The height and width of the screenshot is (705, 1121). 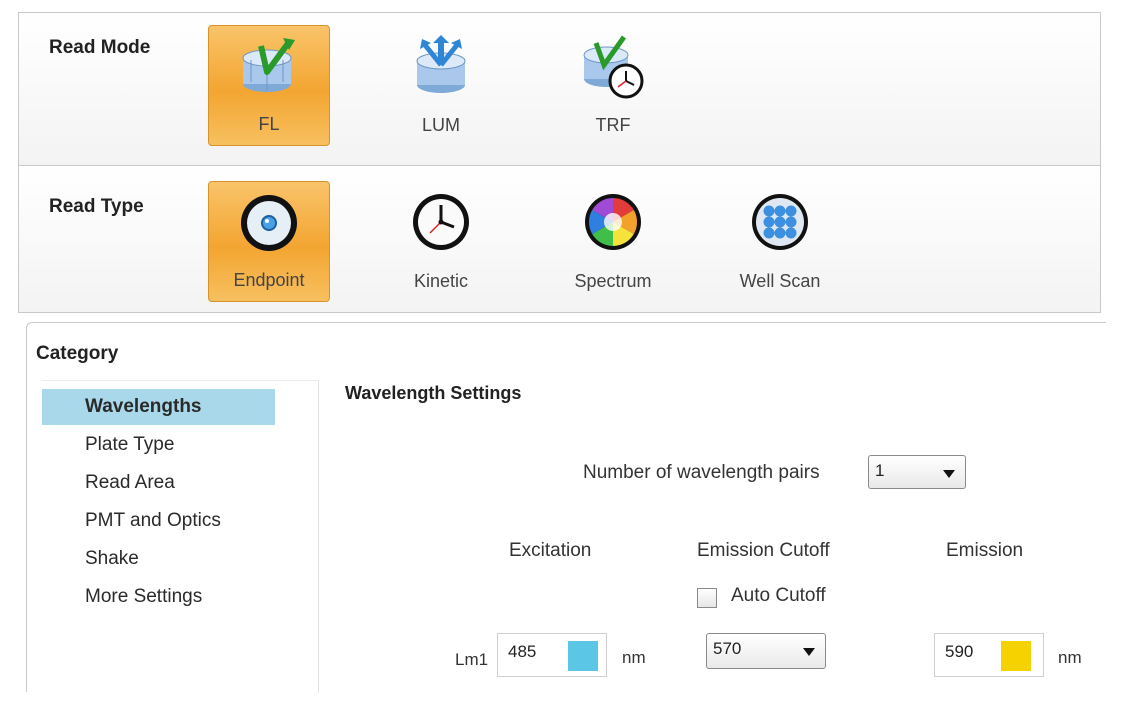 What do you see at coordinates (613, 67) in the screenshot?
I see `time-resolved-fluorescence-icon` at bounding box center [613, 67].